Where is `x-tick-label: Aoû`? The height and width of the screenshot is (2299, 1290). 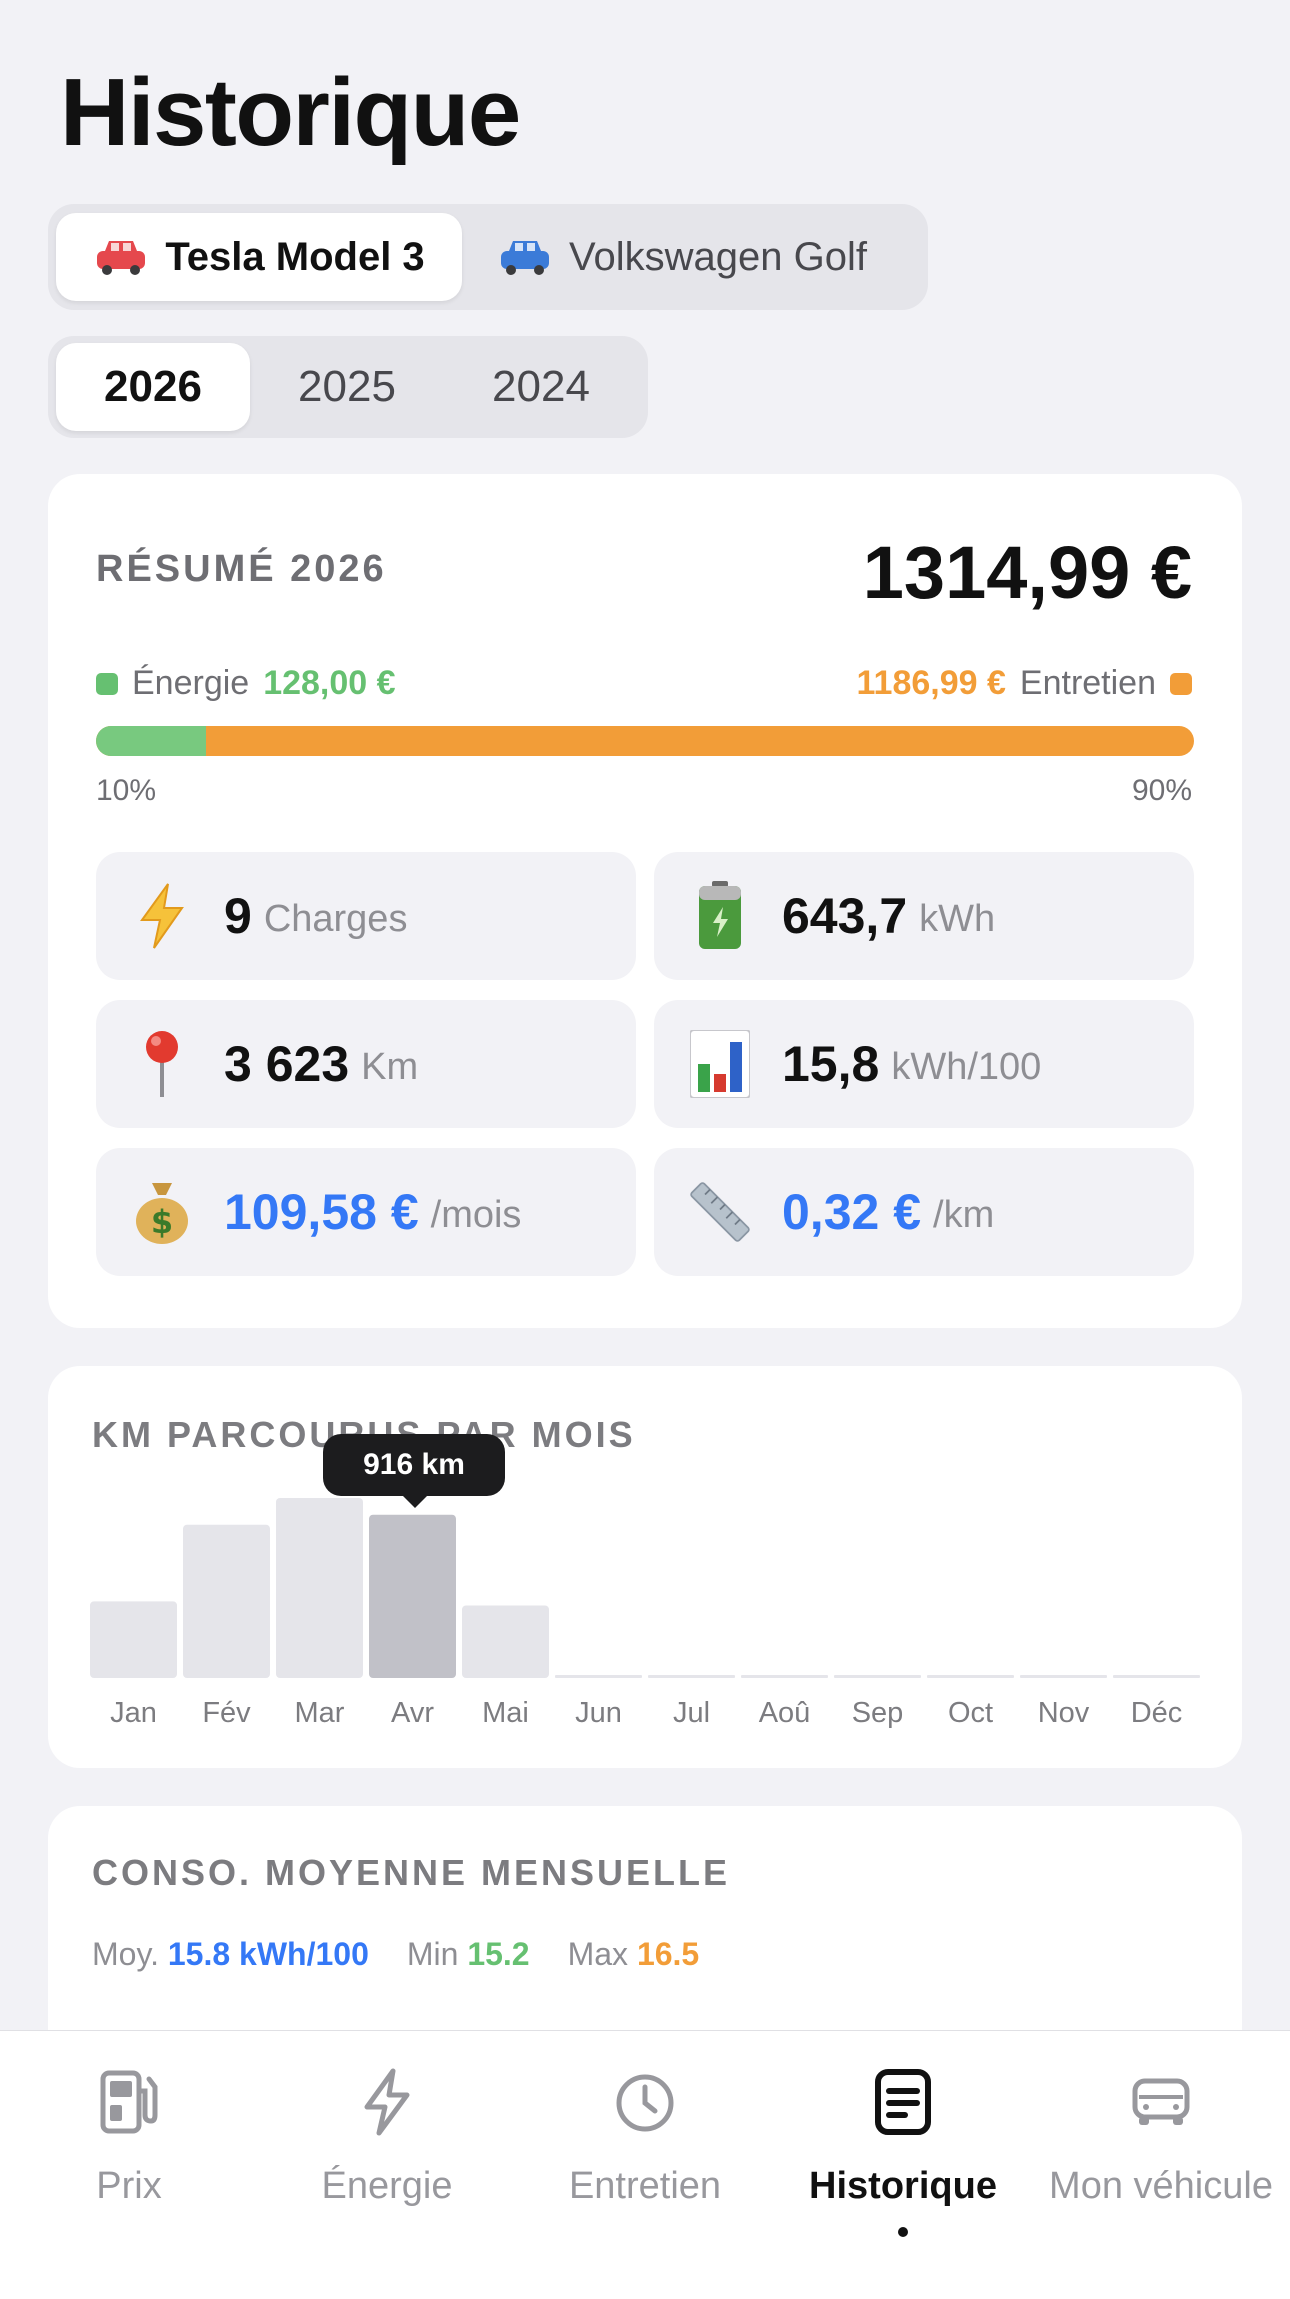
x-tick-label: Aoû is located at coordinates (785, 1713).